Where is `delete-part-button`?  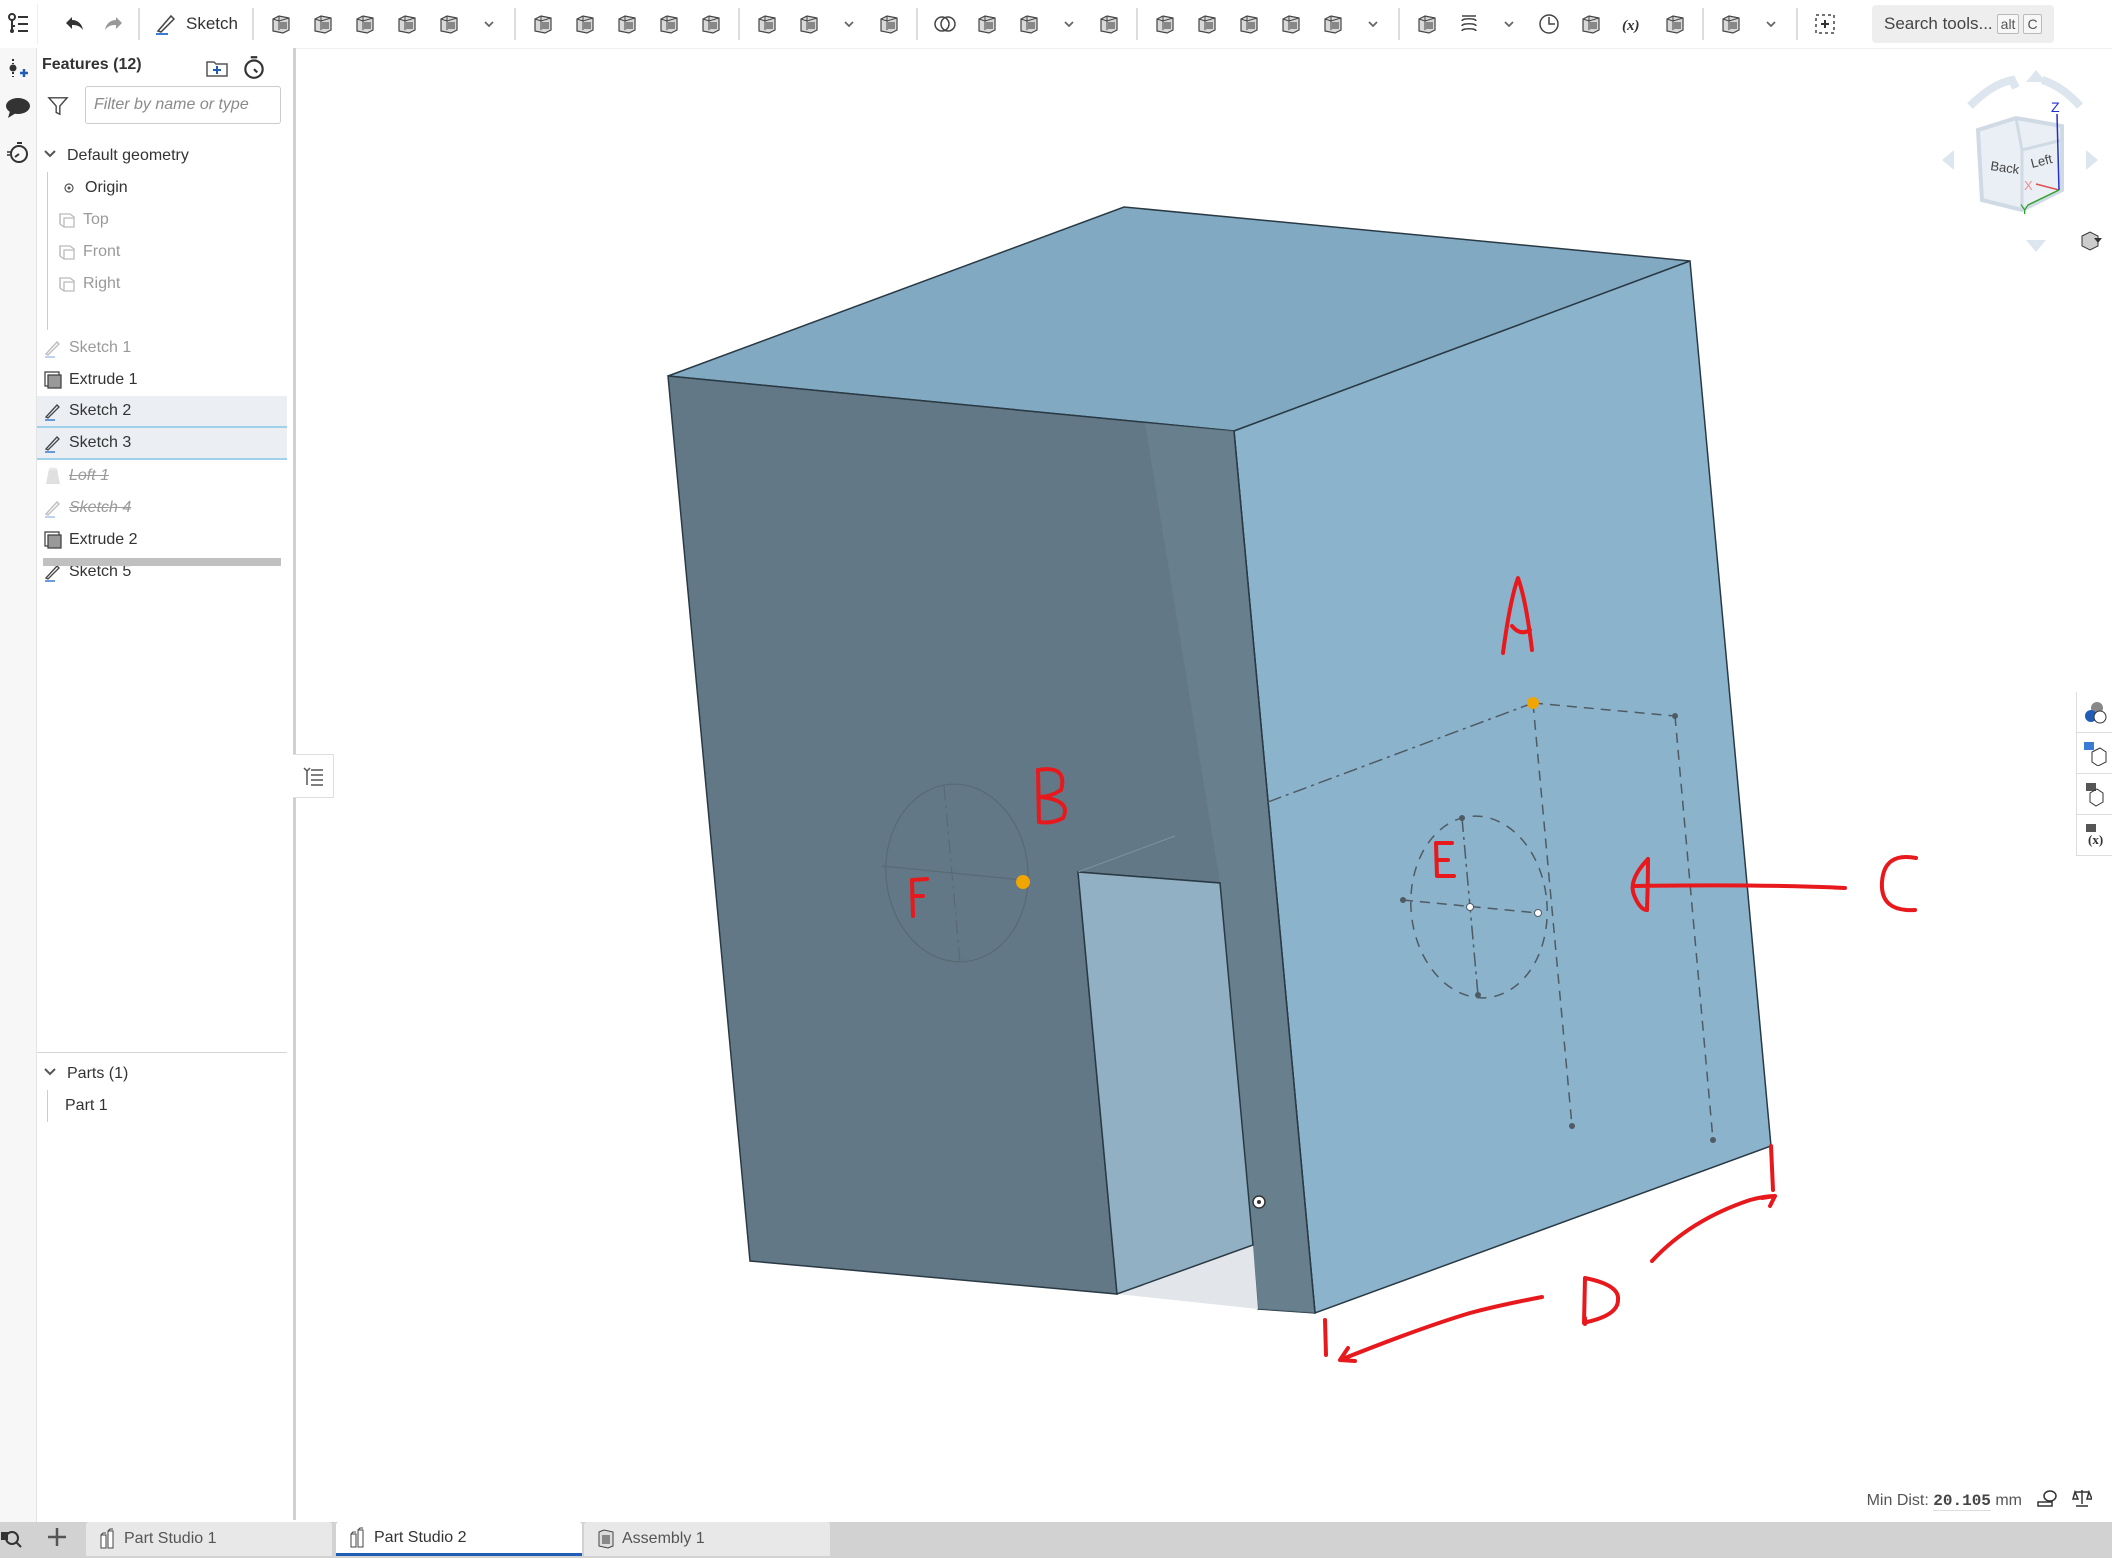
delete-part-button is located at coordinates (1109, 24).